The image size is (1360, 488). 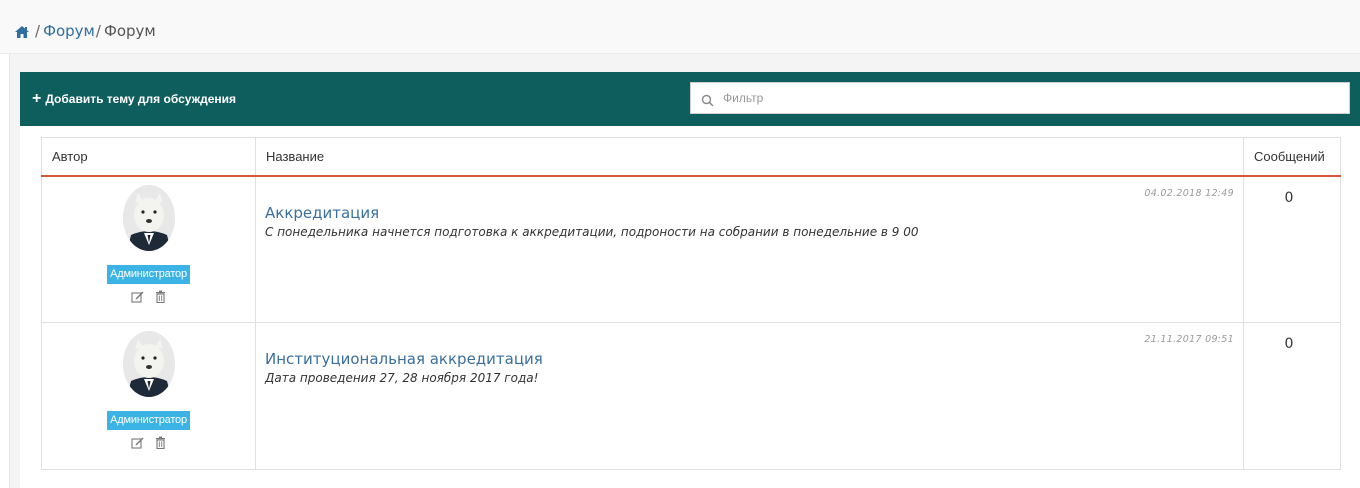 What do you see at coordinates (69, 31) in the screenshot?
I see `breadcrumb-forum-link: Форум` at bounding box center [69, 31].